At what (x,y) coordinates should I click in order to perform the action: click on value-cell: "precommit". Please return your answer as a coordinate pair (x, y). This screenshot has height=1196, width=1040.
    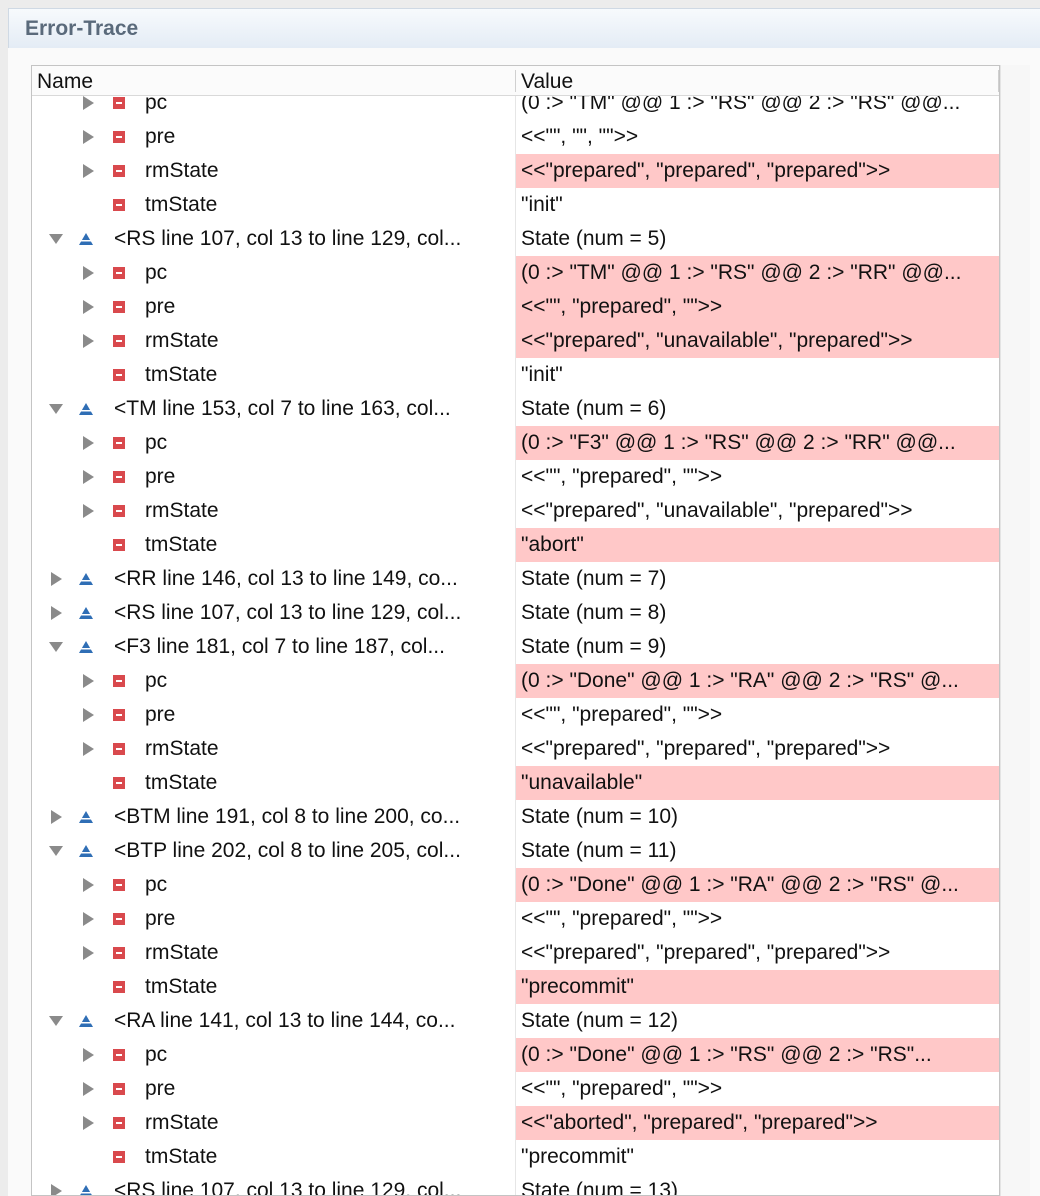
    Looking at the image, I should click on (757, 1157).